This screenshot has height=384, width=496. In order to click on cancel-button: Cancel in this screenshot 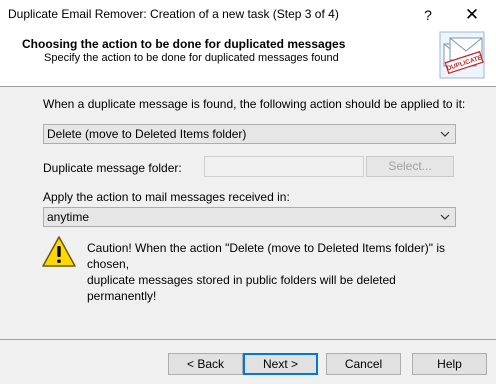, I will do `click(363, 364)`.